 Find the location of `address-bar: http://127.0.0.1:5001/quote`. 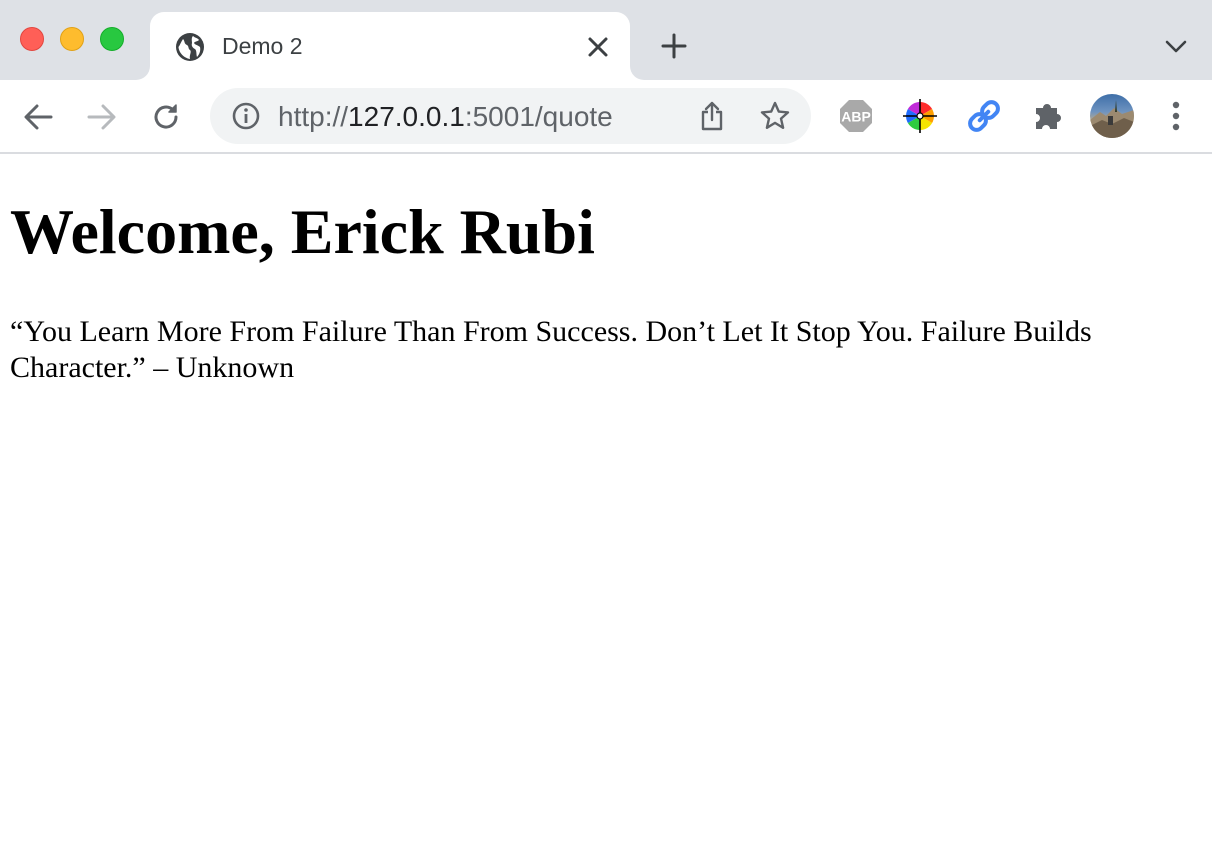

address-bar: http://127.0.0.1:5001/quote is located at coordinates (510, 116).